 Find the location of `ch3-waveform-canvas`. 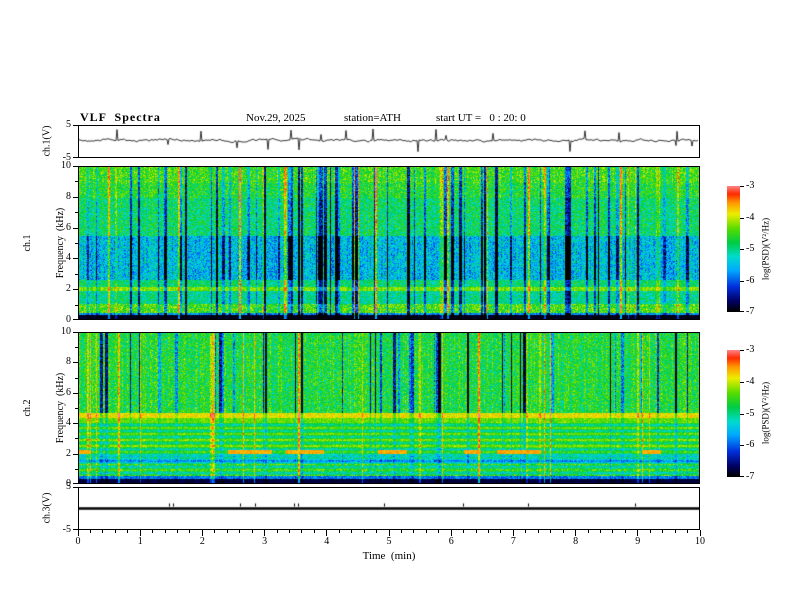

ch3-waveform-canvas is located at coordinates (389, 508).